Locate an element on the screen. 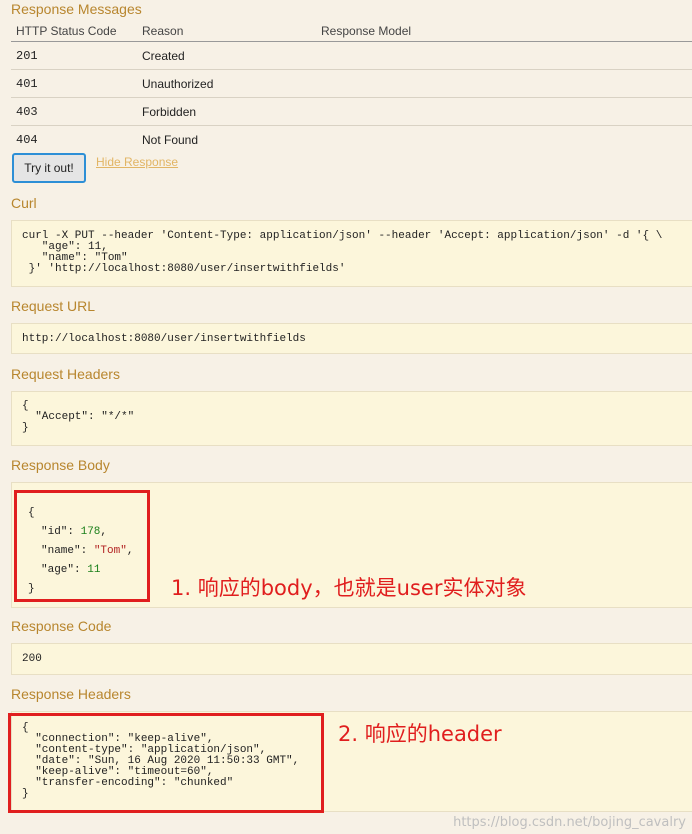 The image size is (692, 834). reason-cell: Unauthorized is located at coordinates (178, 83).